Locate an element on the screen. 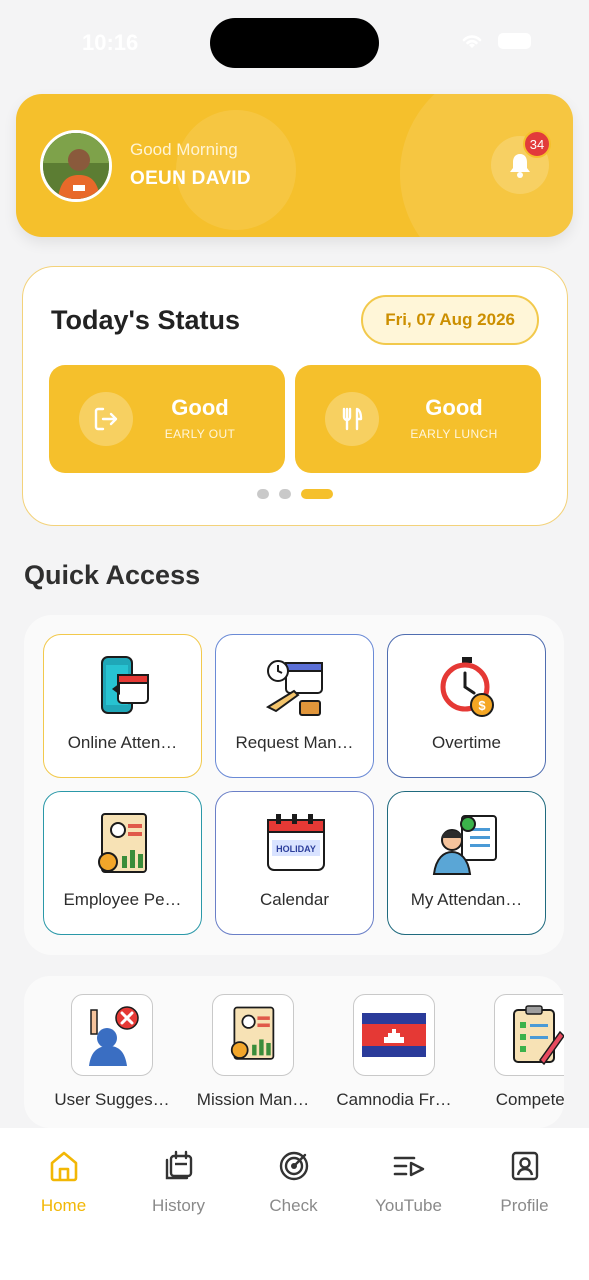  tile-overtime: $ Overtime is located at coordinates (466, 706).